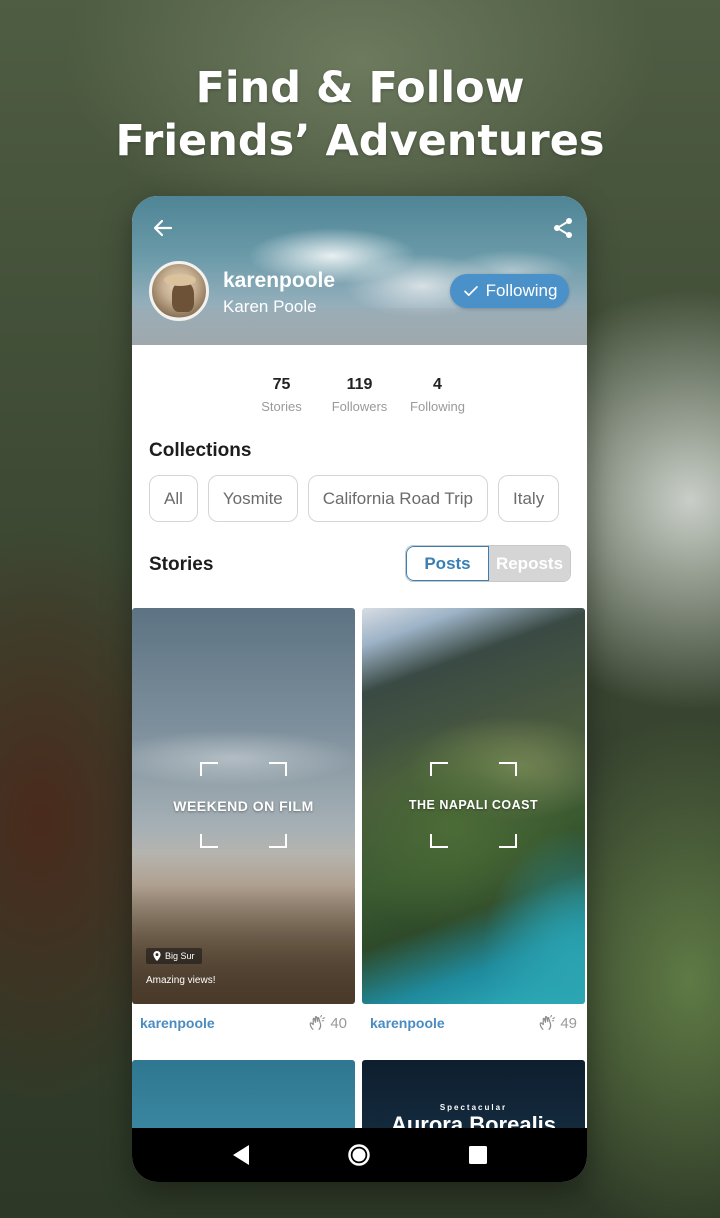 This screenshot has width=720, height=1218. I want to click on tab-posts: Posts, so click(447, 563).